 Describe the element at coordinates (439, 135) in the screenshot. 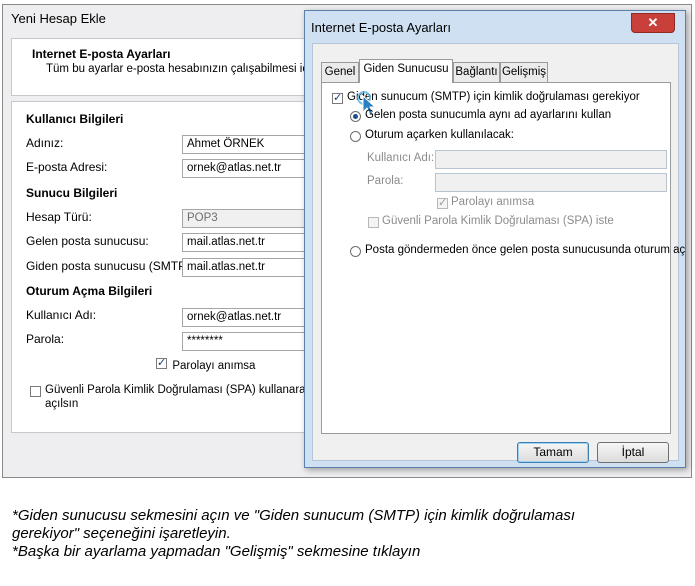

I see `logon-using-label: Oturum açarken kullanılacak:` at that location.